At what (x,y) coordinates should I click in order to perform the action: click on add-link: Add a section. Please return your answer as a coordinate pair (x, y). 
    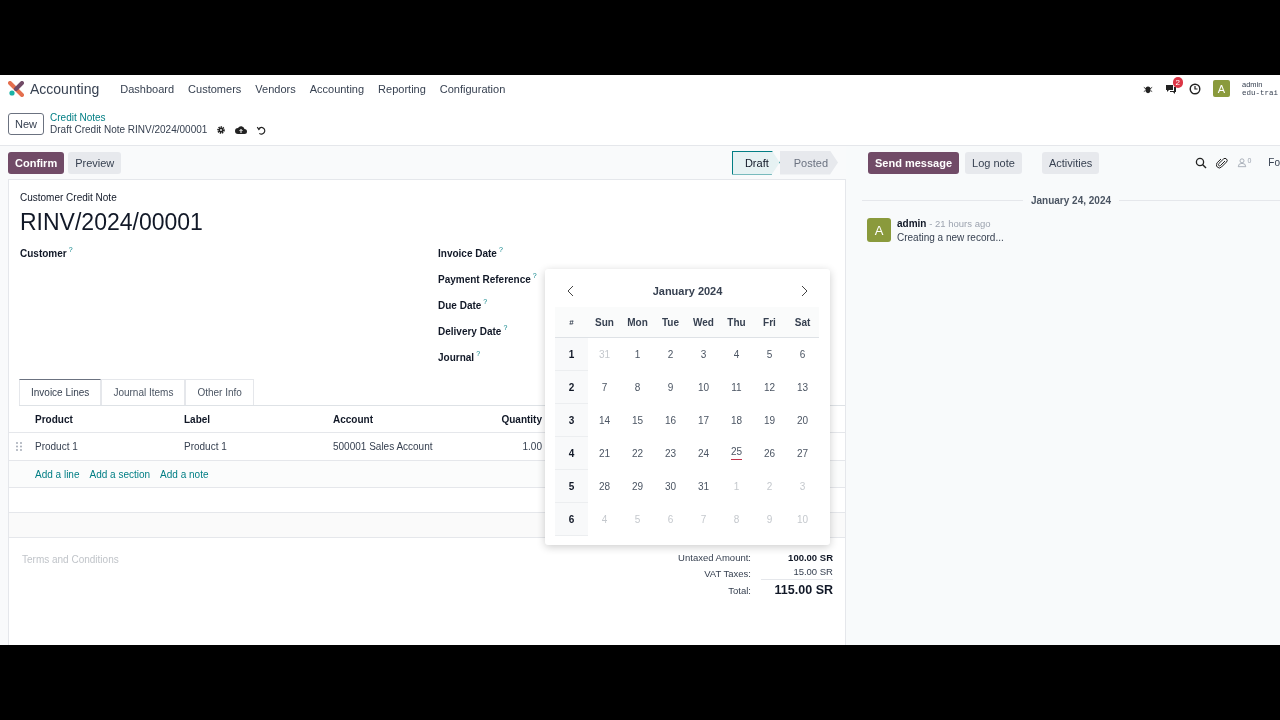
    Looking at the image, I should click on (120, 474).